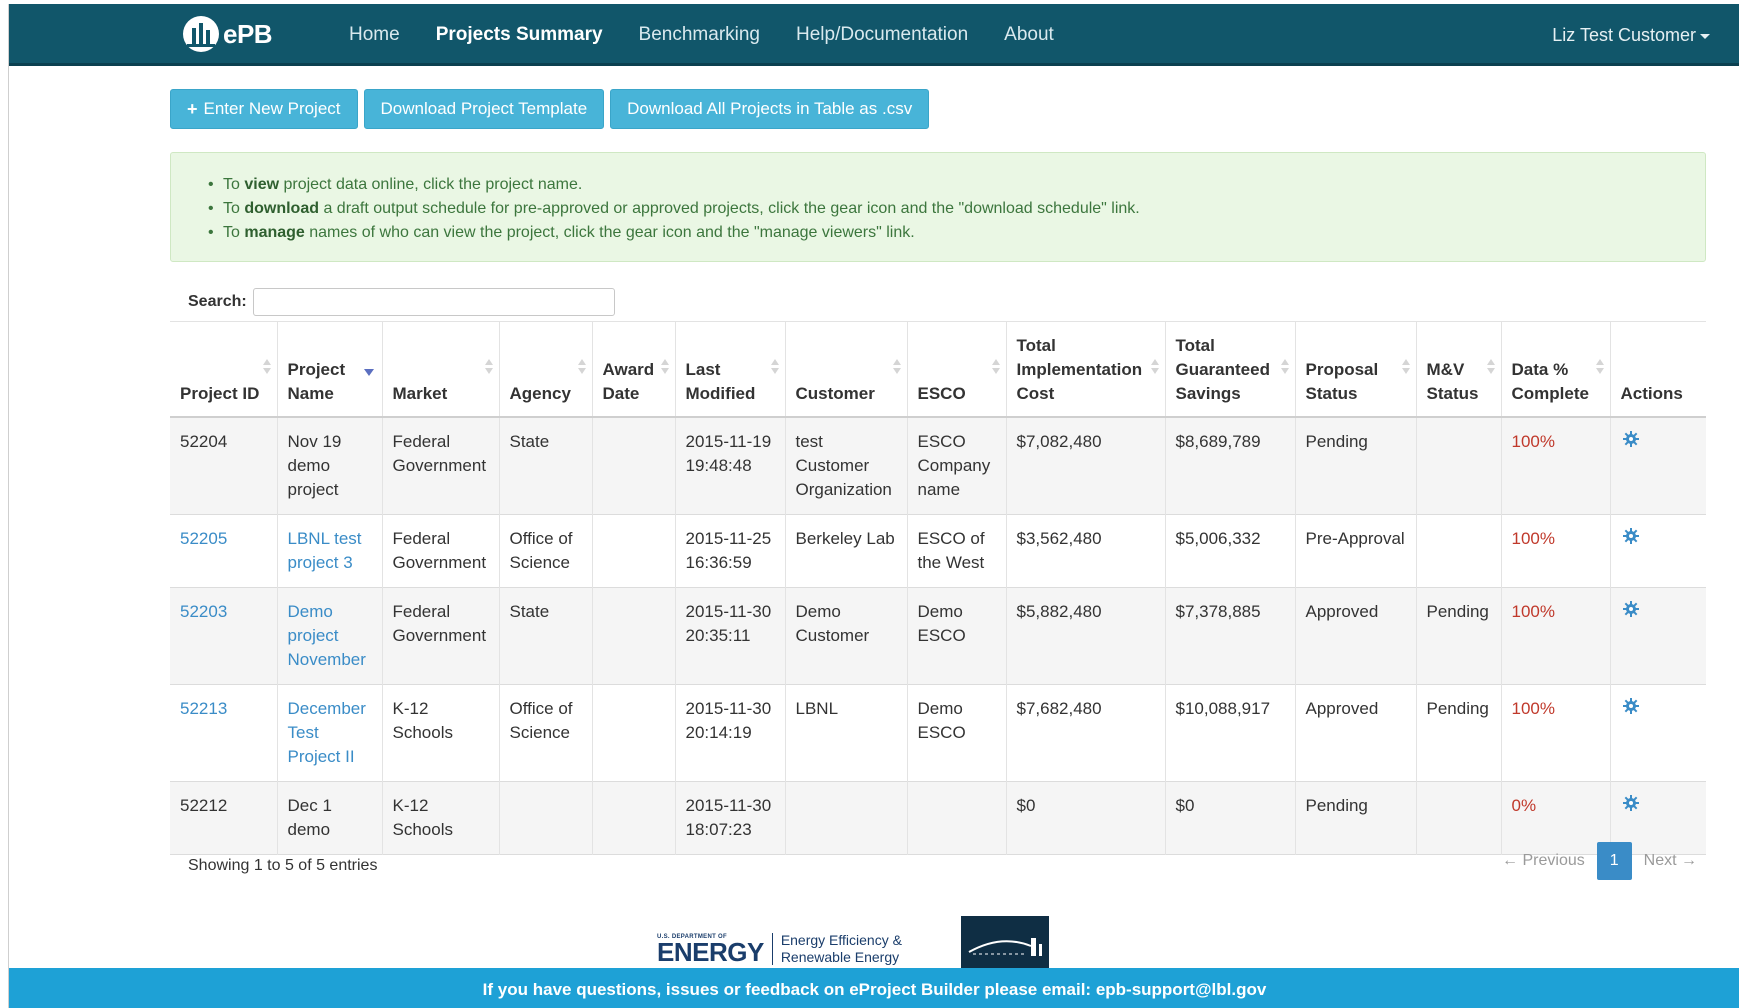 The image size is (1739, 1008). What do you see at coordinates (441, 369) in the screenshot?
I see `col-market: Market` at bounding box center [441, 369].